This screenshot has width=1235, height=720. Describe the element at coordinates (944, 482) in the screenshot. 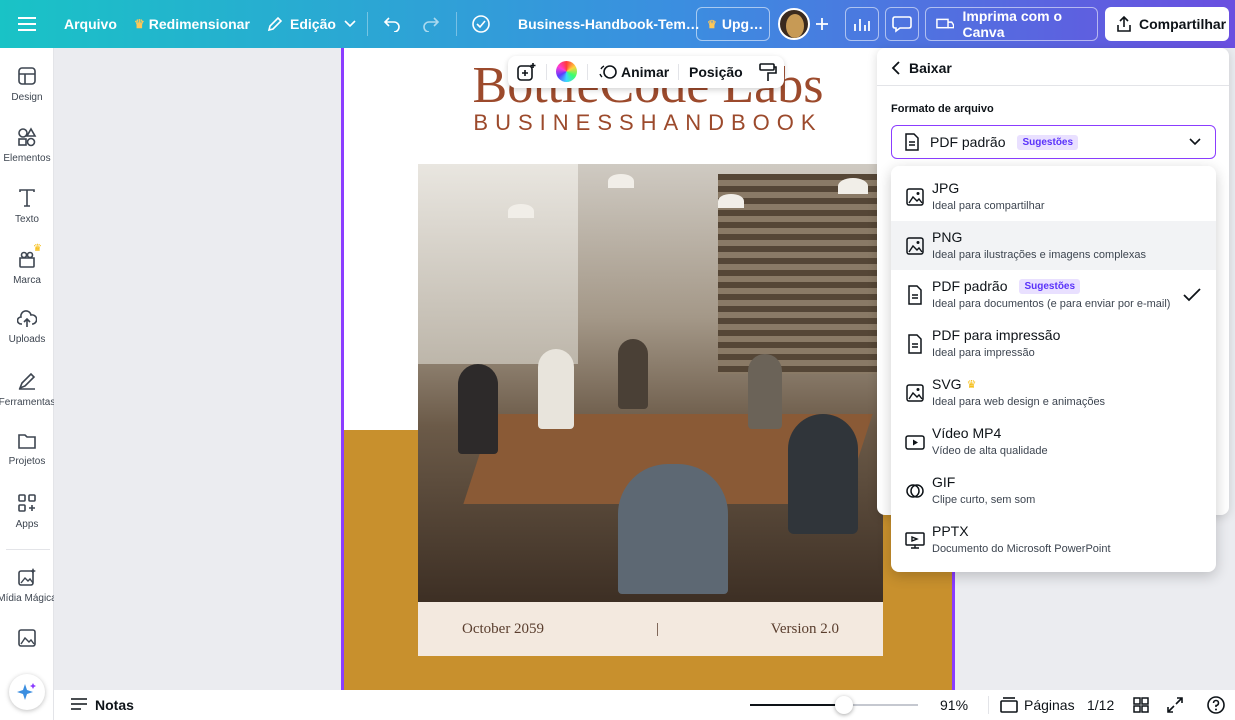

I see `format-title: GIF` at that location.